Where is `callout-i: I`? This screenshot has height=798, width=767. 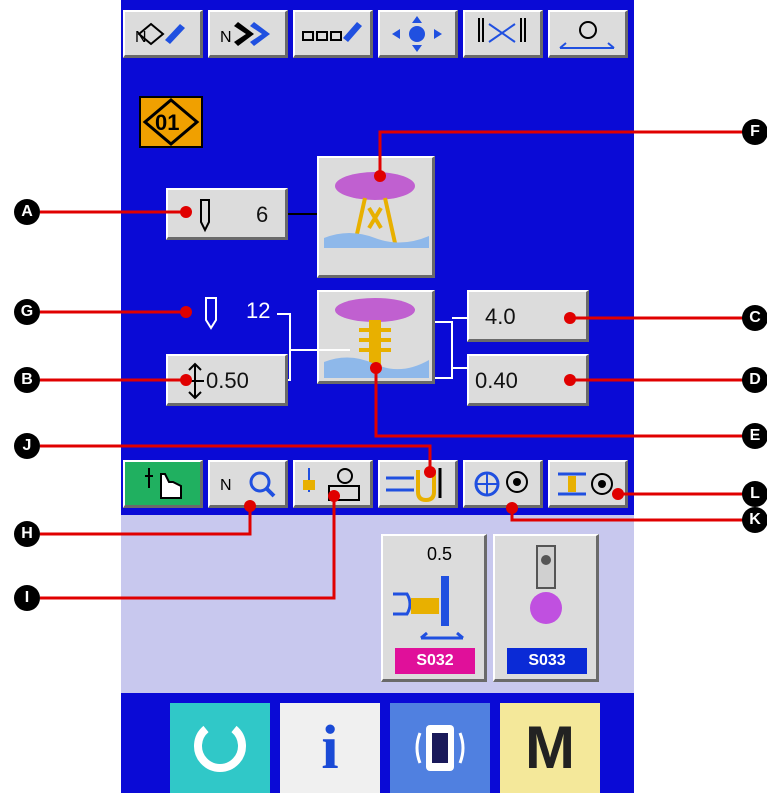
callout-i: I is located at coordinates (27, 598).